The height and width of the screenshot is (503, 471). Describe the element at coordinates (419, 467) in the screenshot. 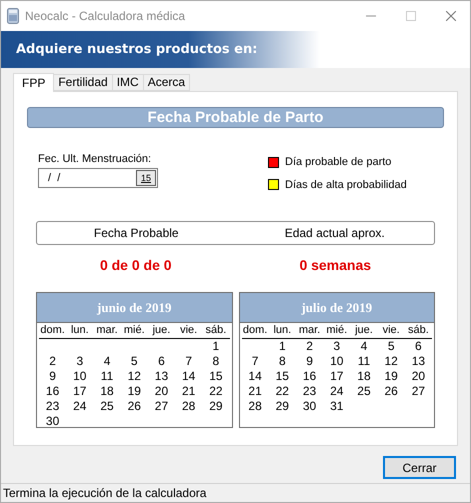

I see `close-button: Cerrar` at that location.